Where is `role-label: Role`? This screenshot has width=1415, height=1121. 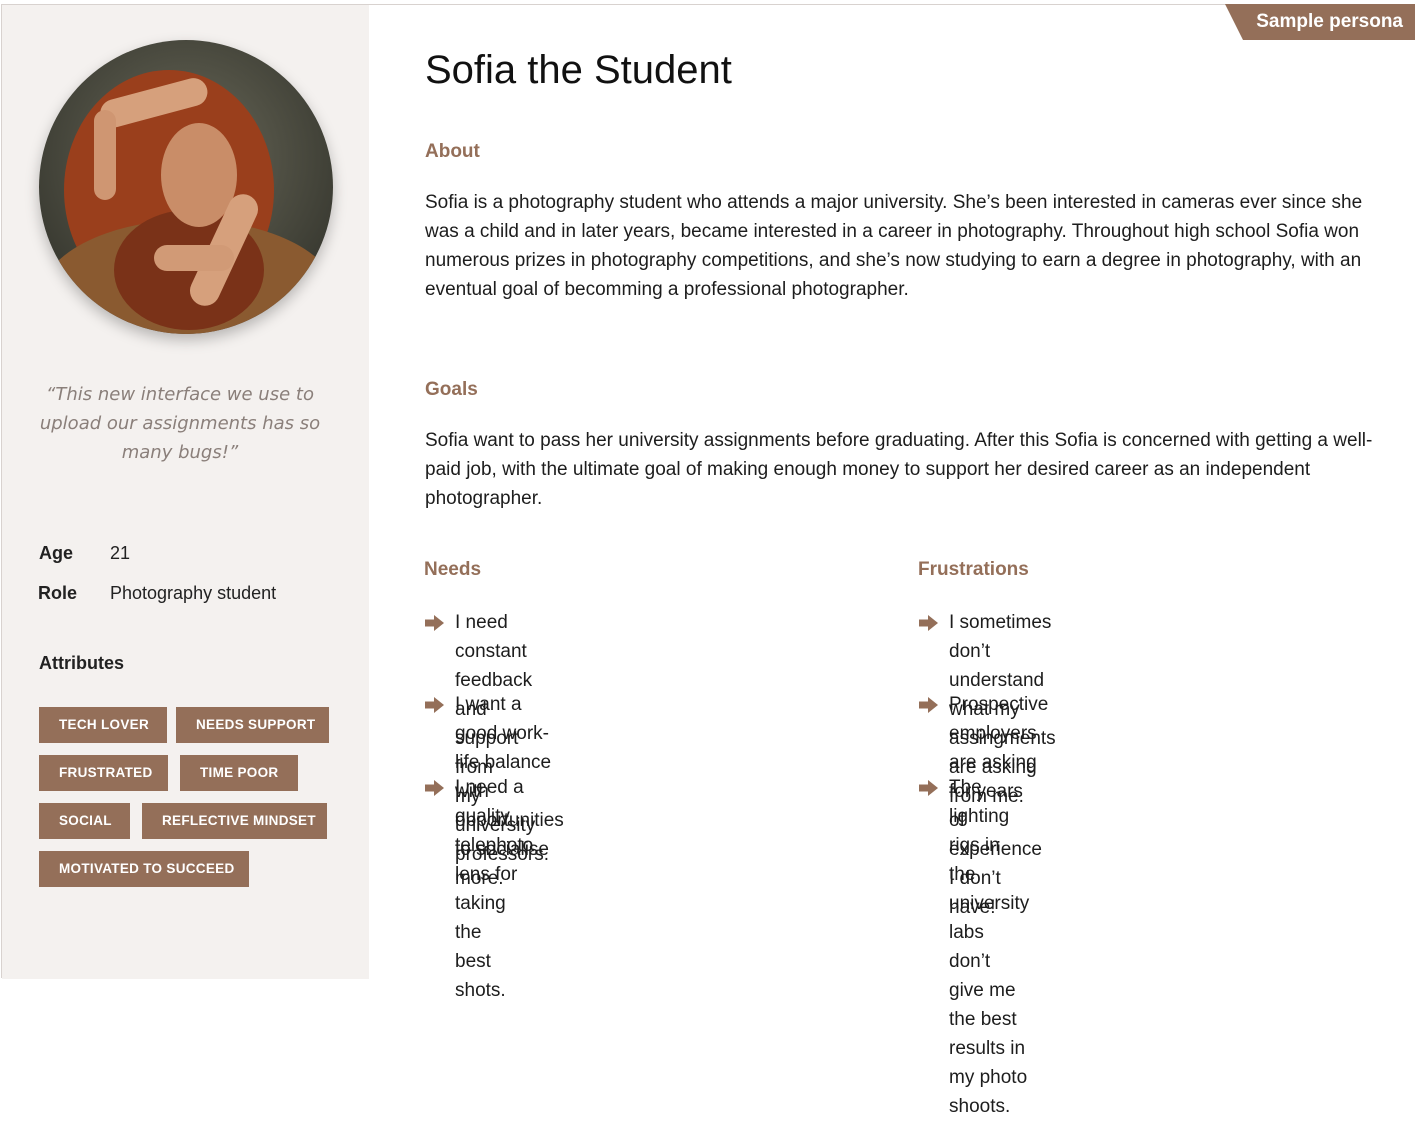
role-label: Role is located at coordinates (58, 593).